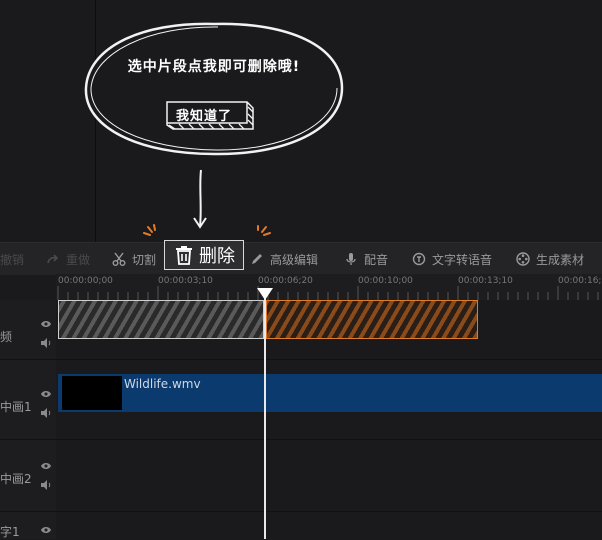  Describe the element at coordinates (419, 259) in the screenshot. I see `text-to-speech-icon` at that location.